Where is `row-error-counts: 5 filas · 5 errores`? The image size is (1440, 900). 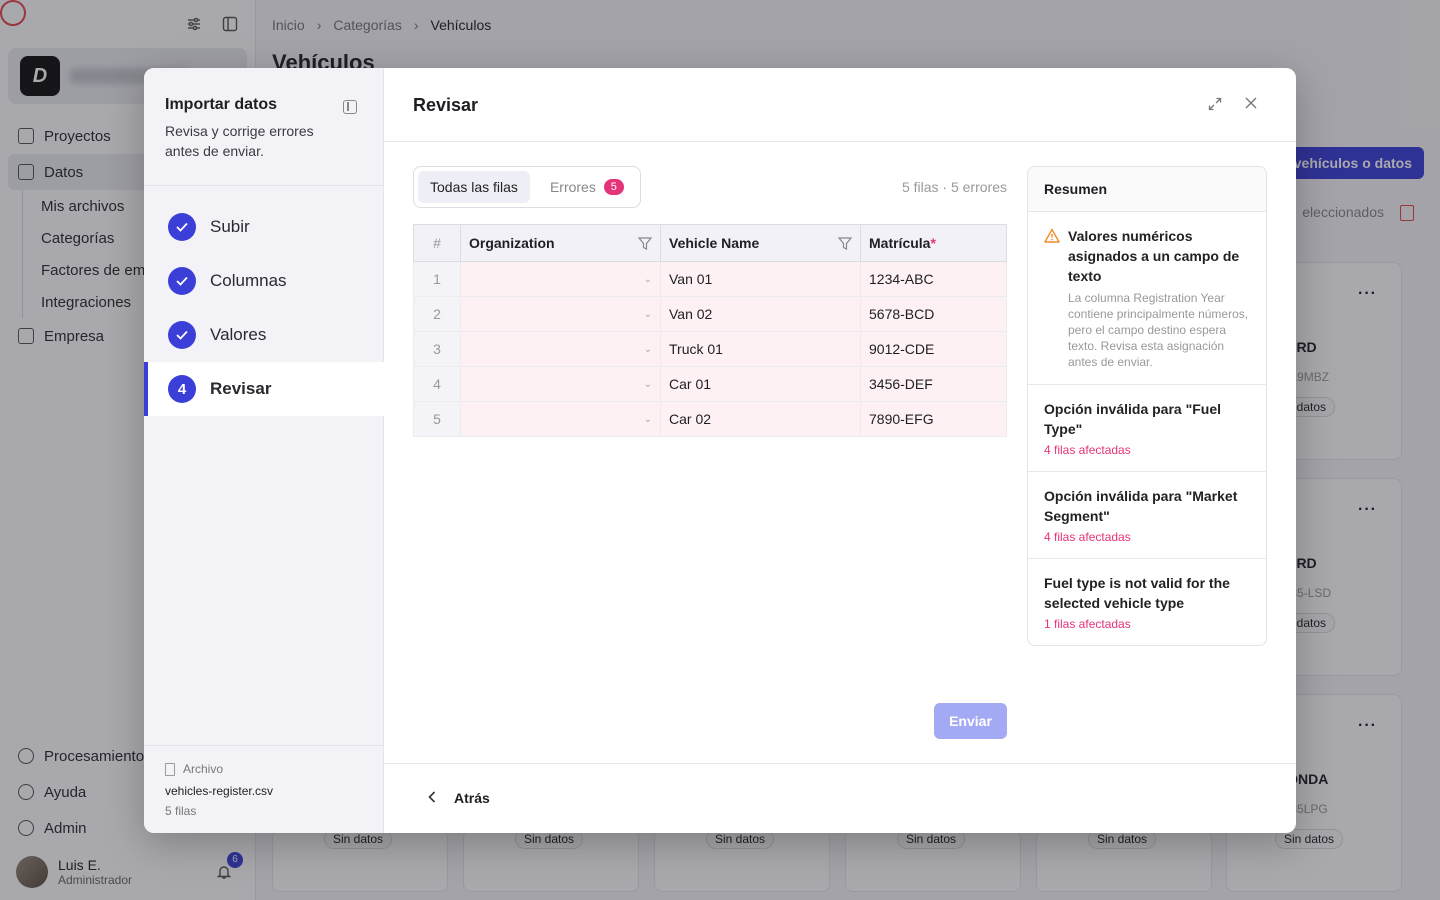 row-error-counts: 5 filas · 5 errores is located at coordinates (954, 187).